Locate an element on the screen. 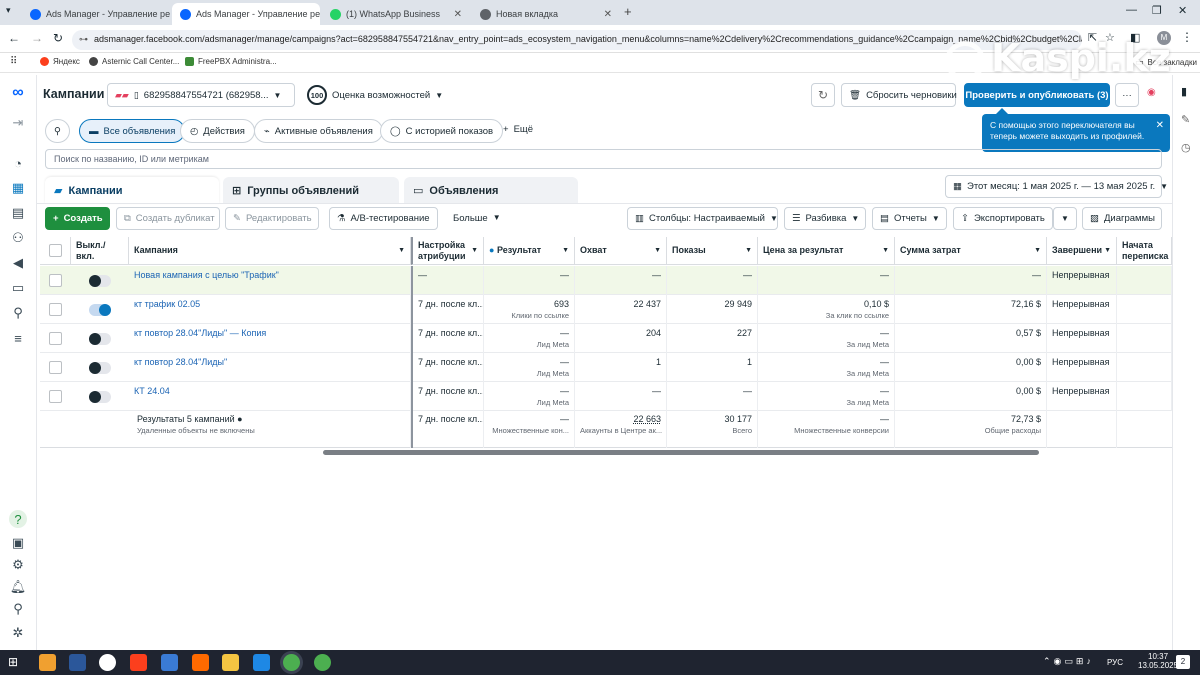 The image size is (1200, 675). tab-ad-sets: ⊞ Группы объявлений is located at coordinates (311, 190).